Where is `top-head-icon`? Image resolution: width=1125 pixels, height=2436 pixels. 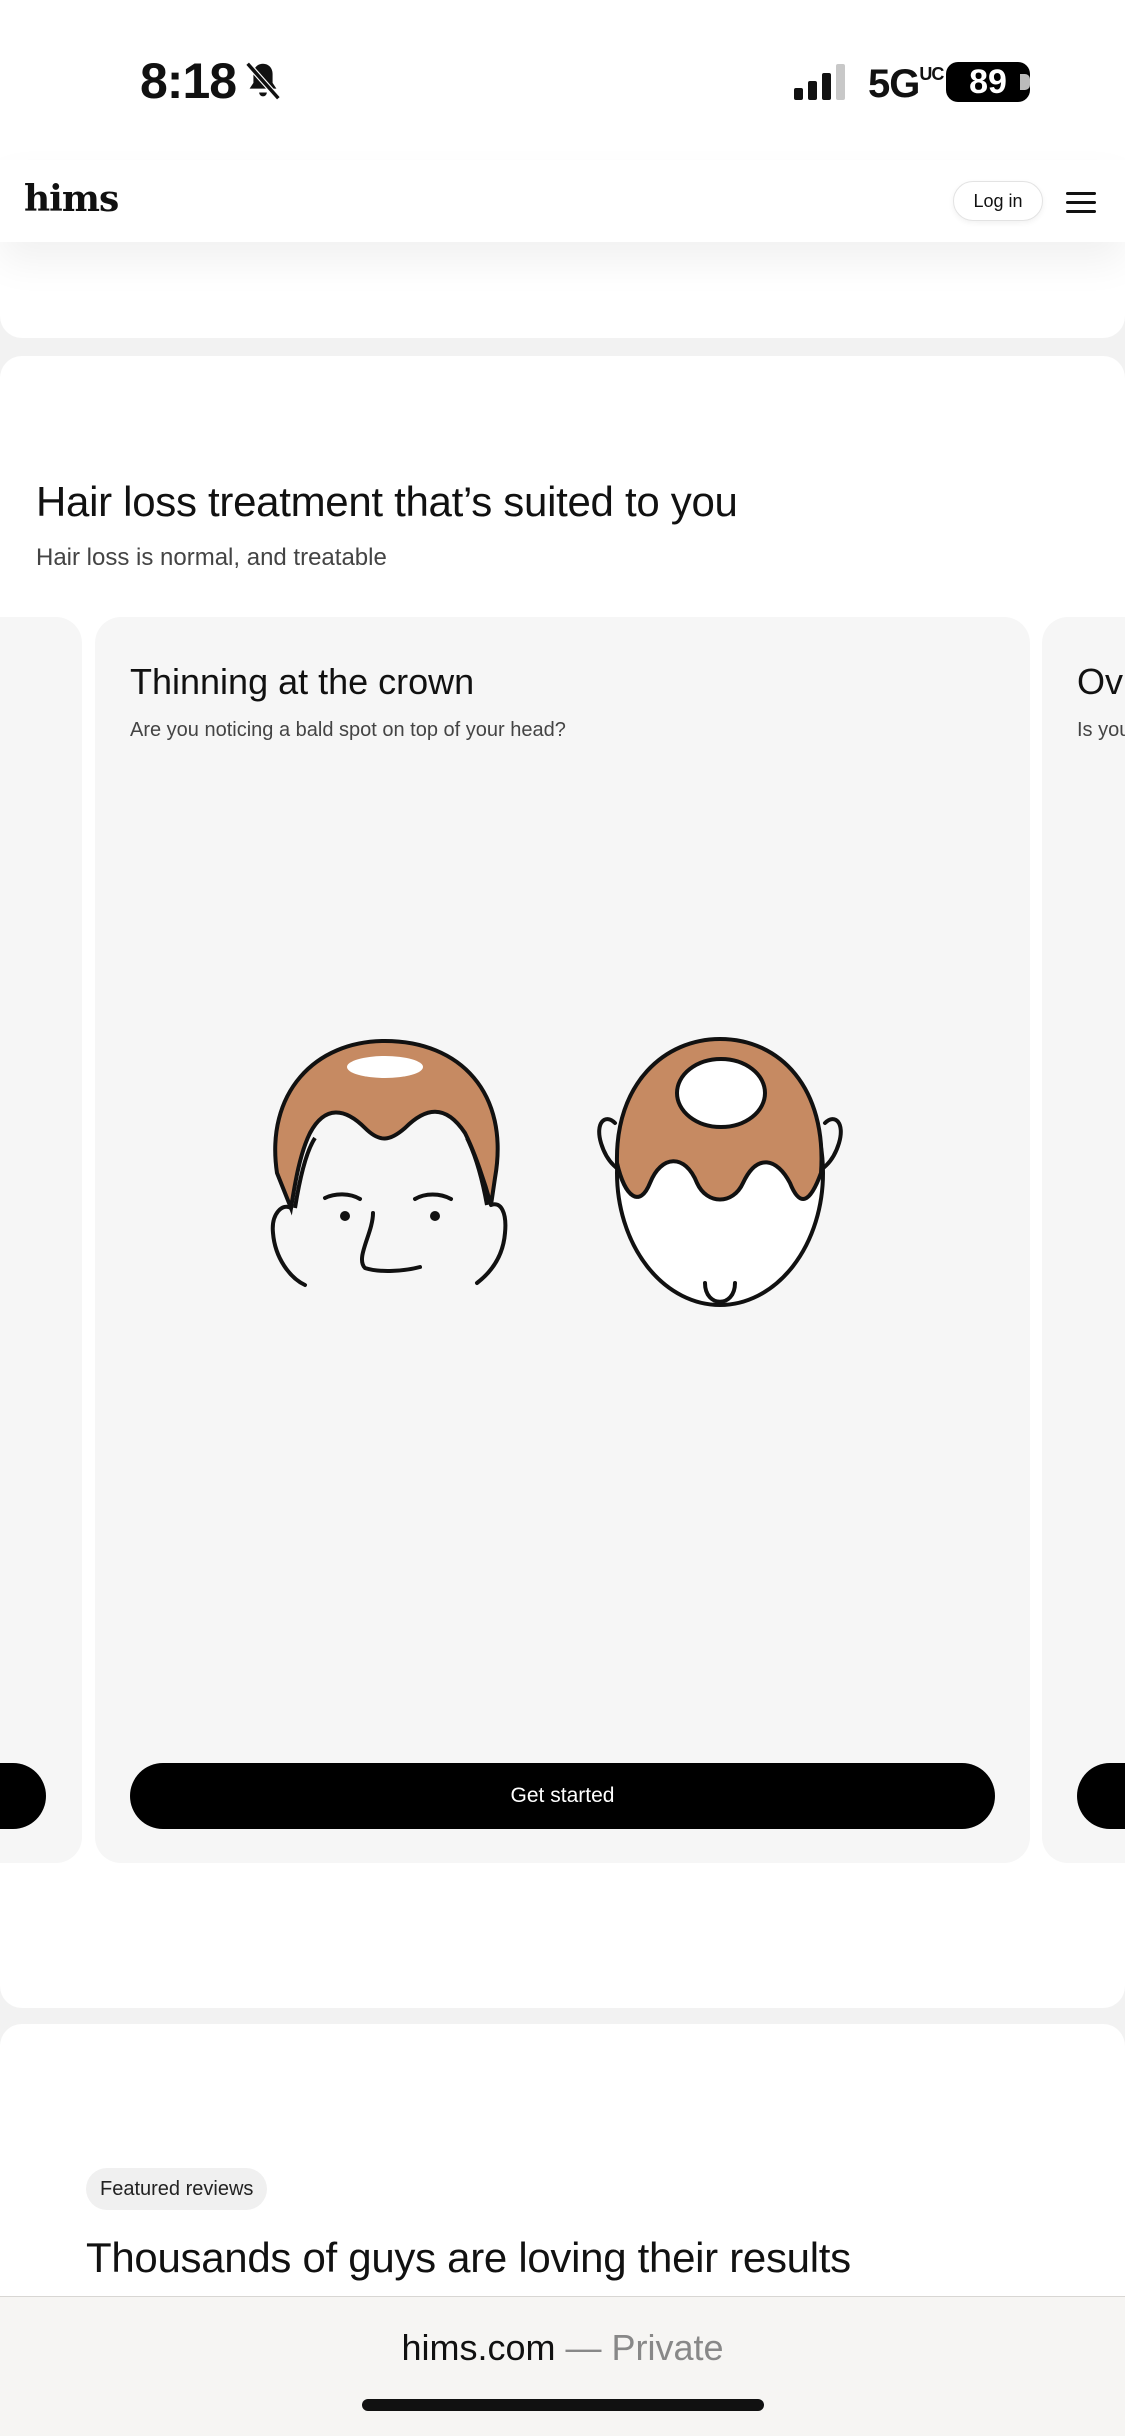
top-head-icon is located at coordinates (720, 1171).